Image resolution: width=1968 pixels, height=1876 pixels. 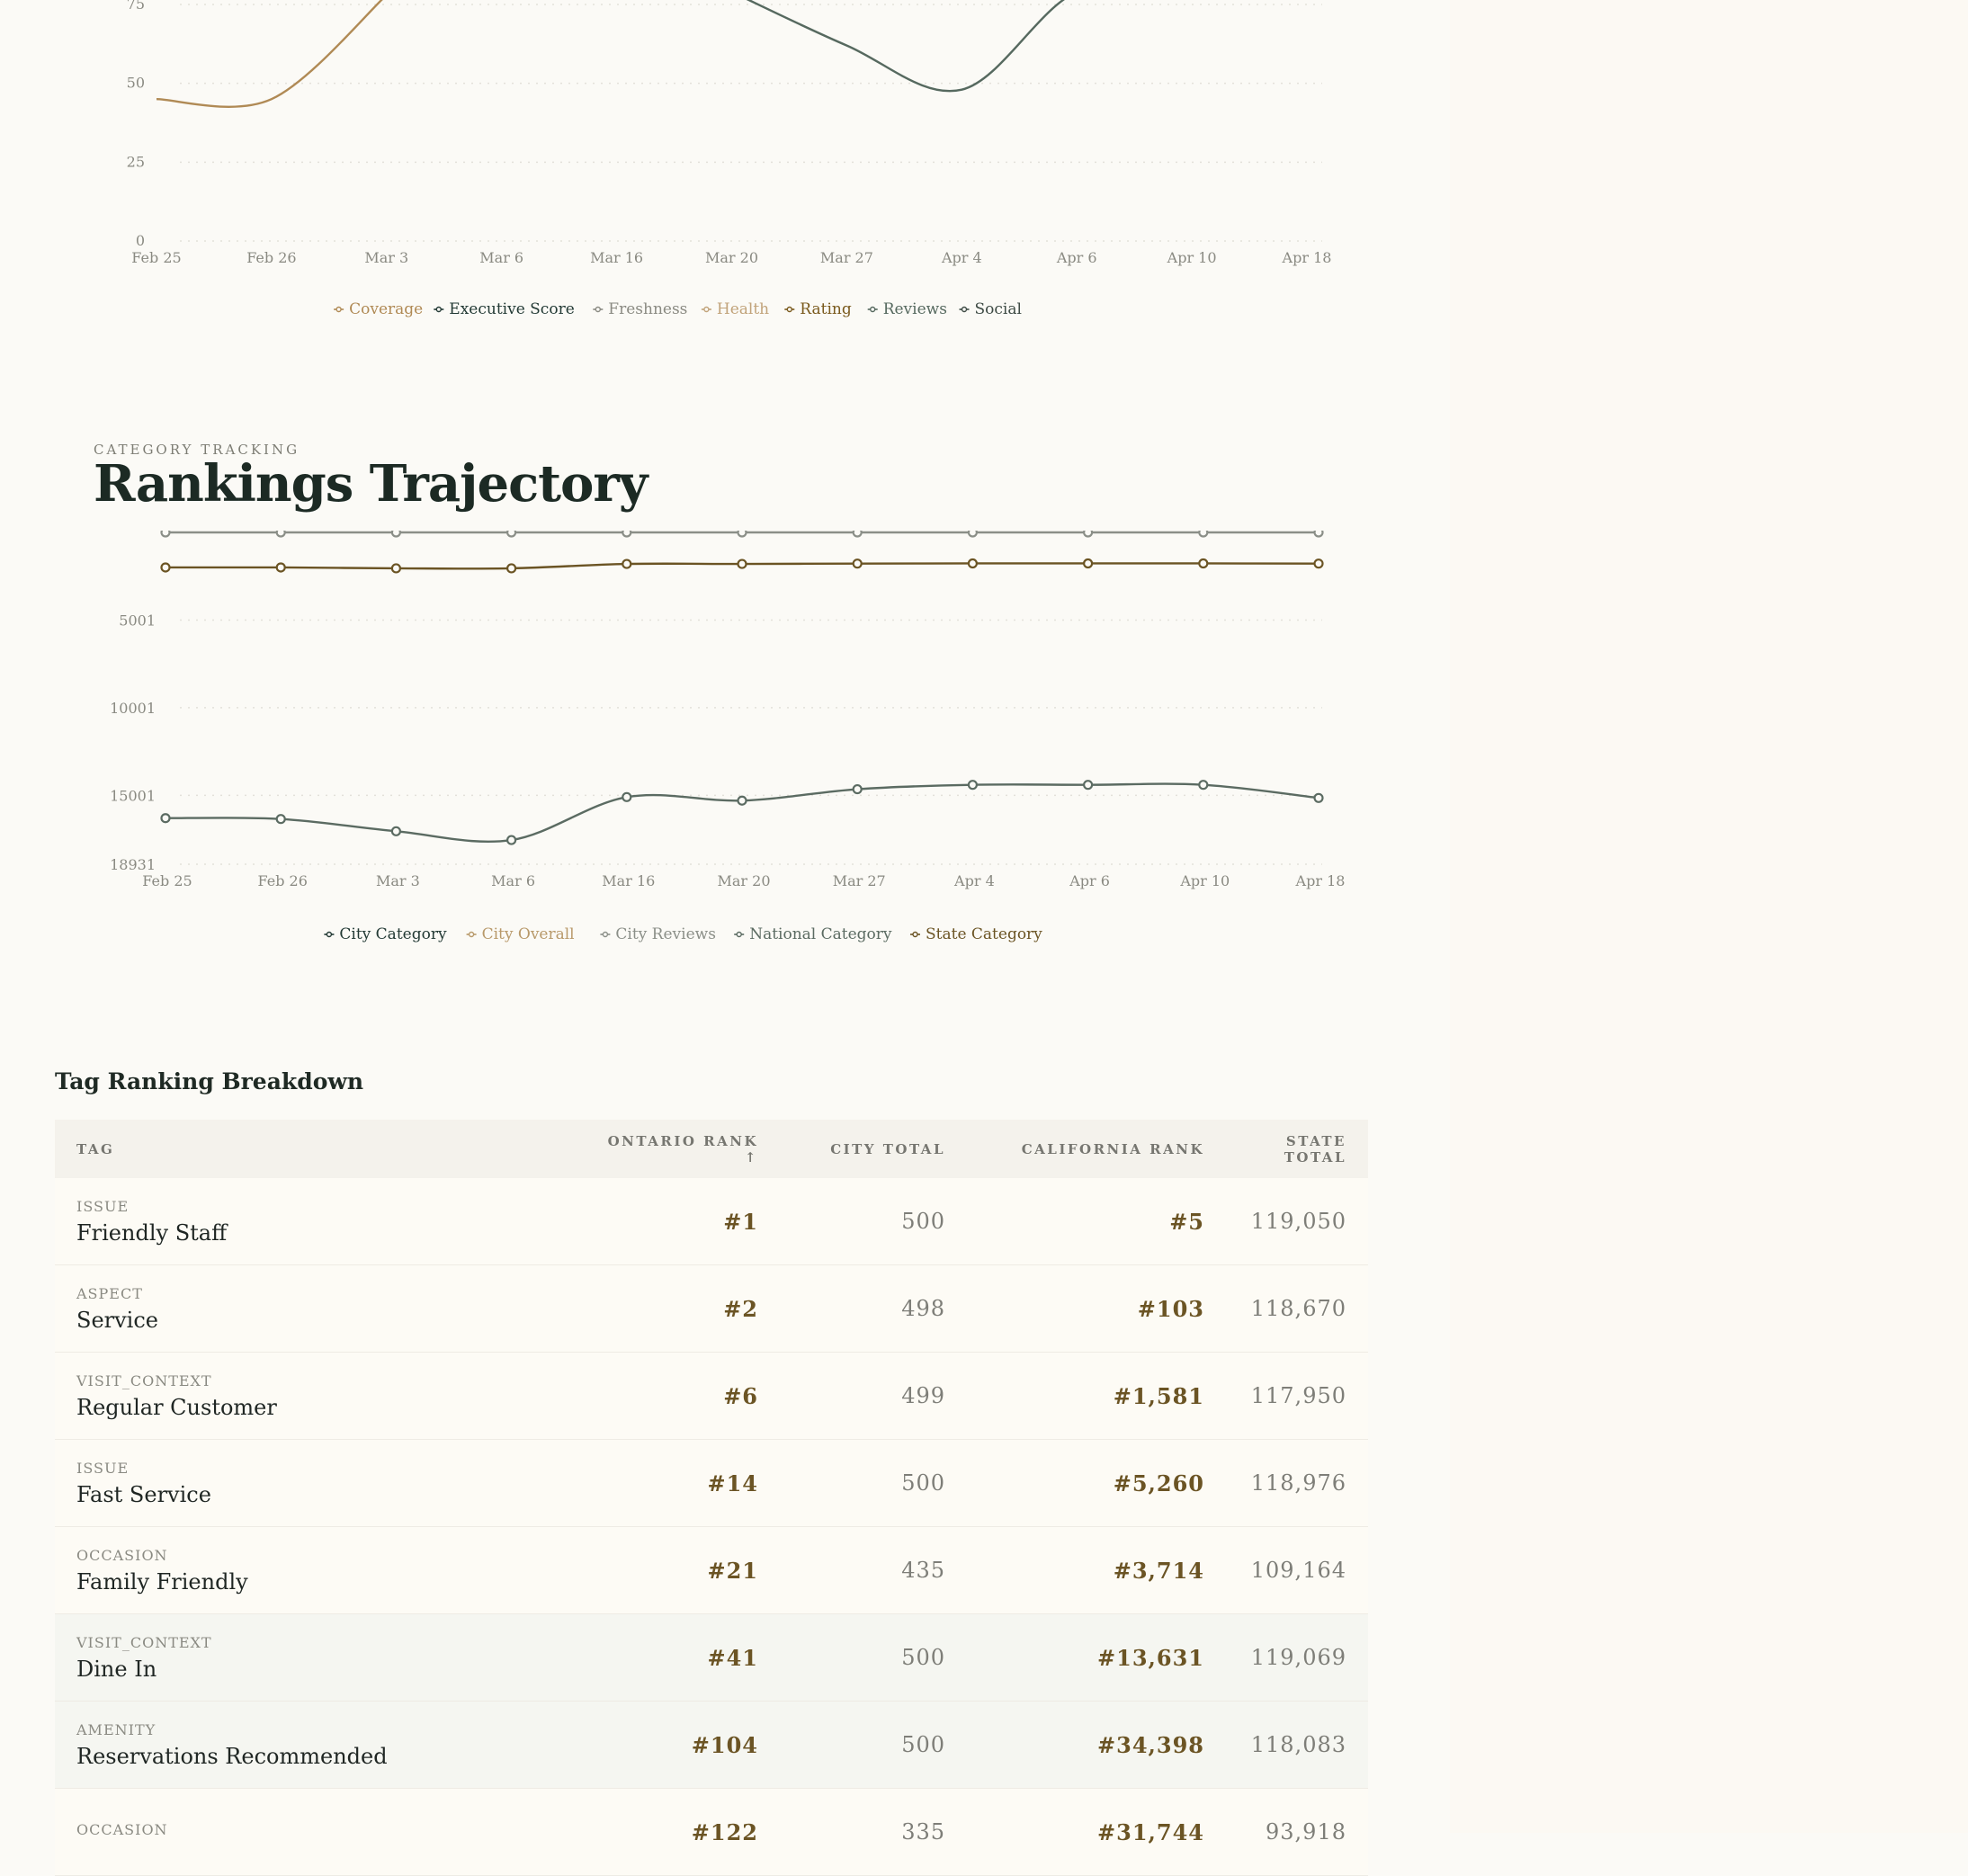 I want to click on score-chart-legend-item: Rating, so click(x=818, y=309).